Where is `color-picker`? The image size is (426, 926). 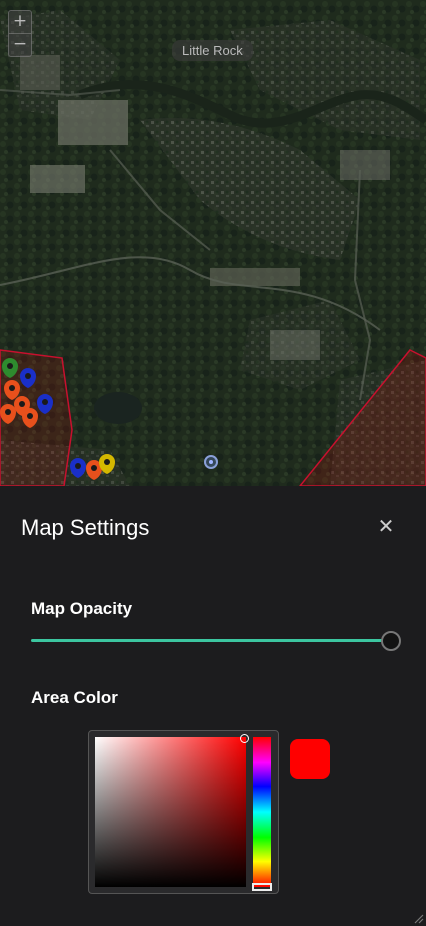 color-picker is located at coordinates (183, 812).